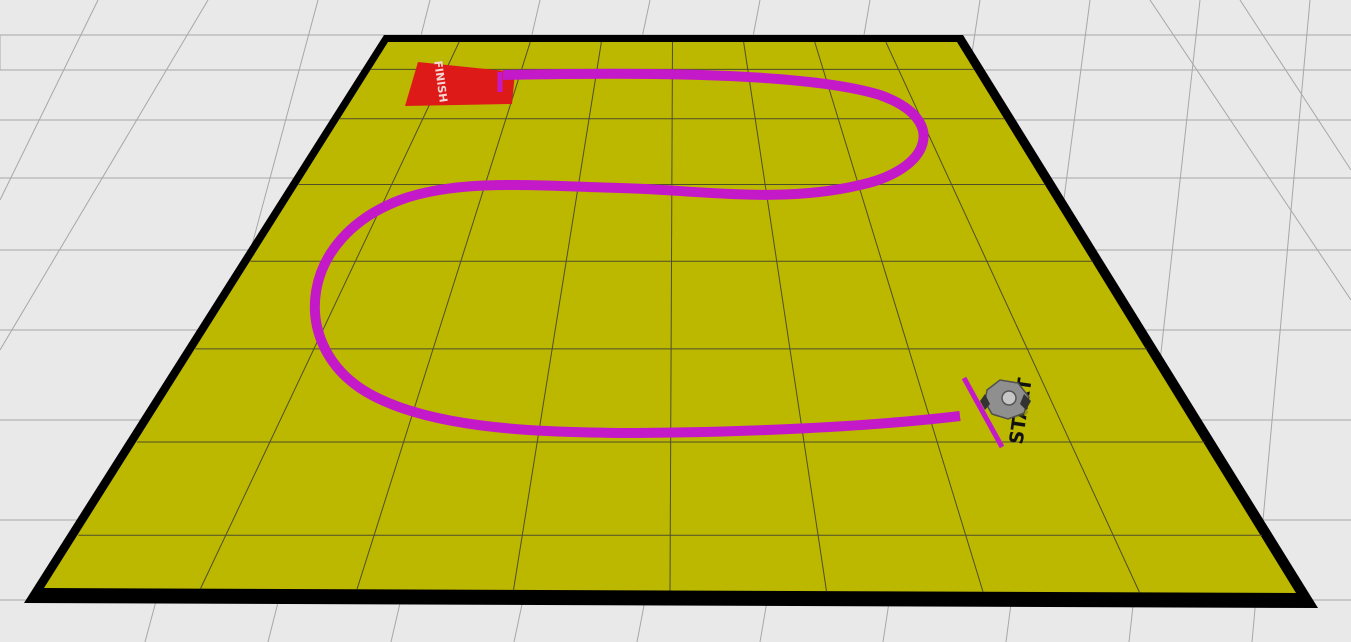 The height and width of the screenshot is (642, 1351). What do you see at coordinates (1009, 398) in the screenshot?
I see `robot-top` at bounding box center [1009, 398].